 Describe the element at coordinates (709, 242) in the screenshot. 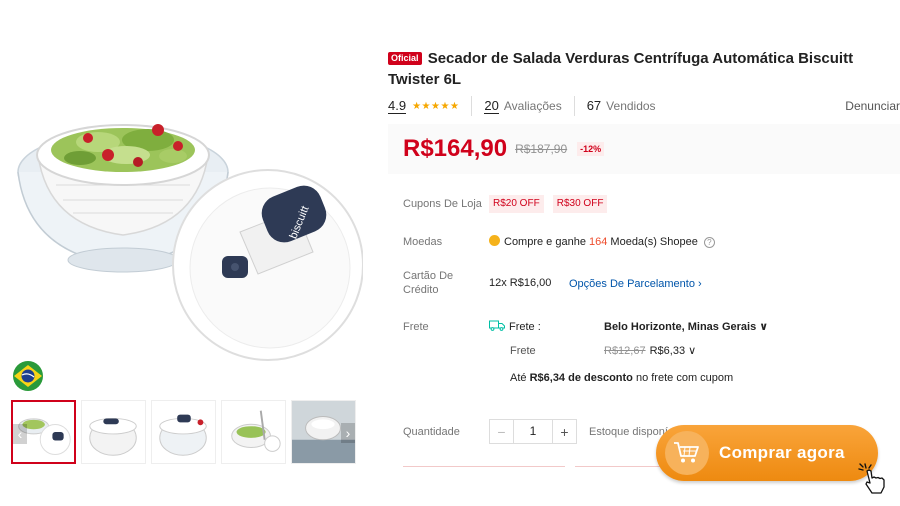

I see `help-icon: ?` at that location.